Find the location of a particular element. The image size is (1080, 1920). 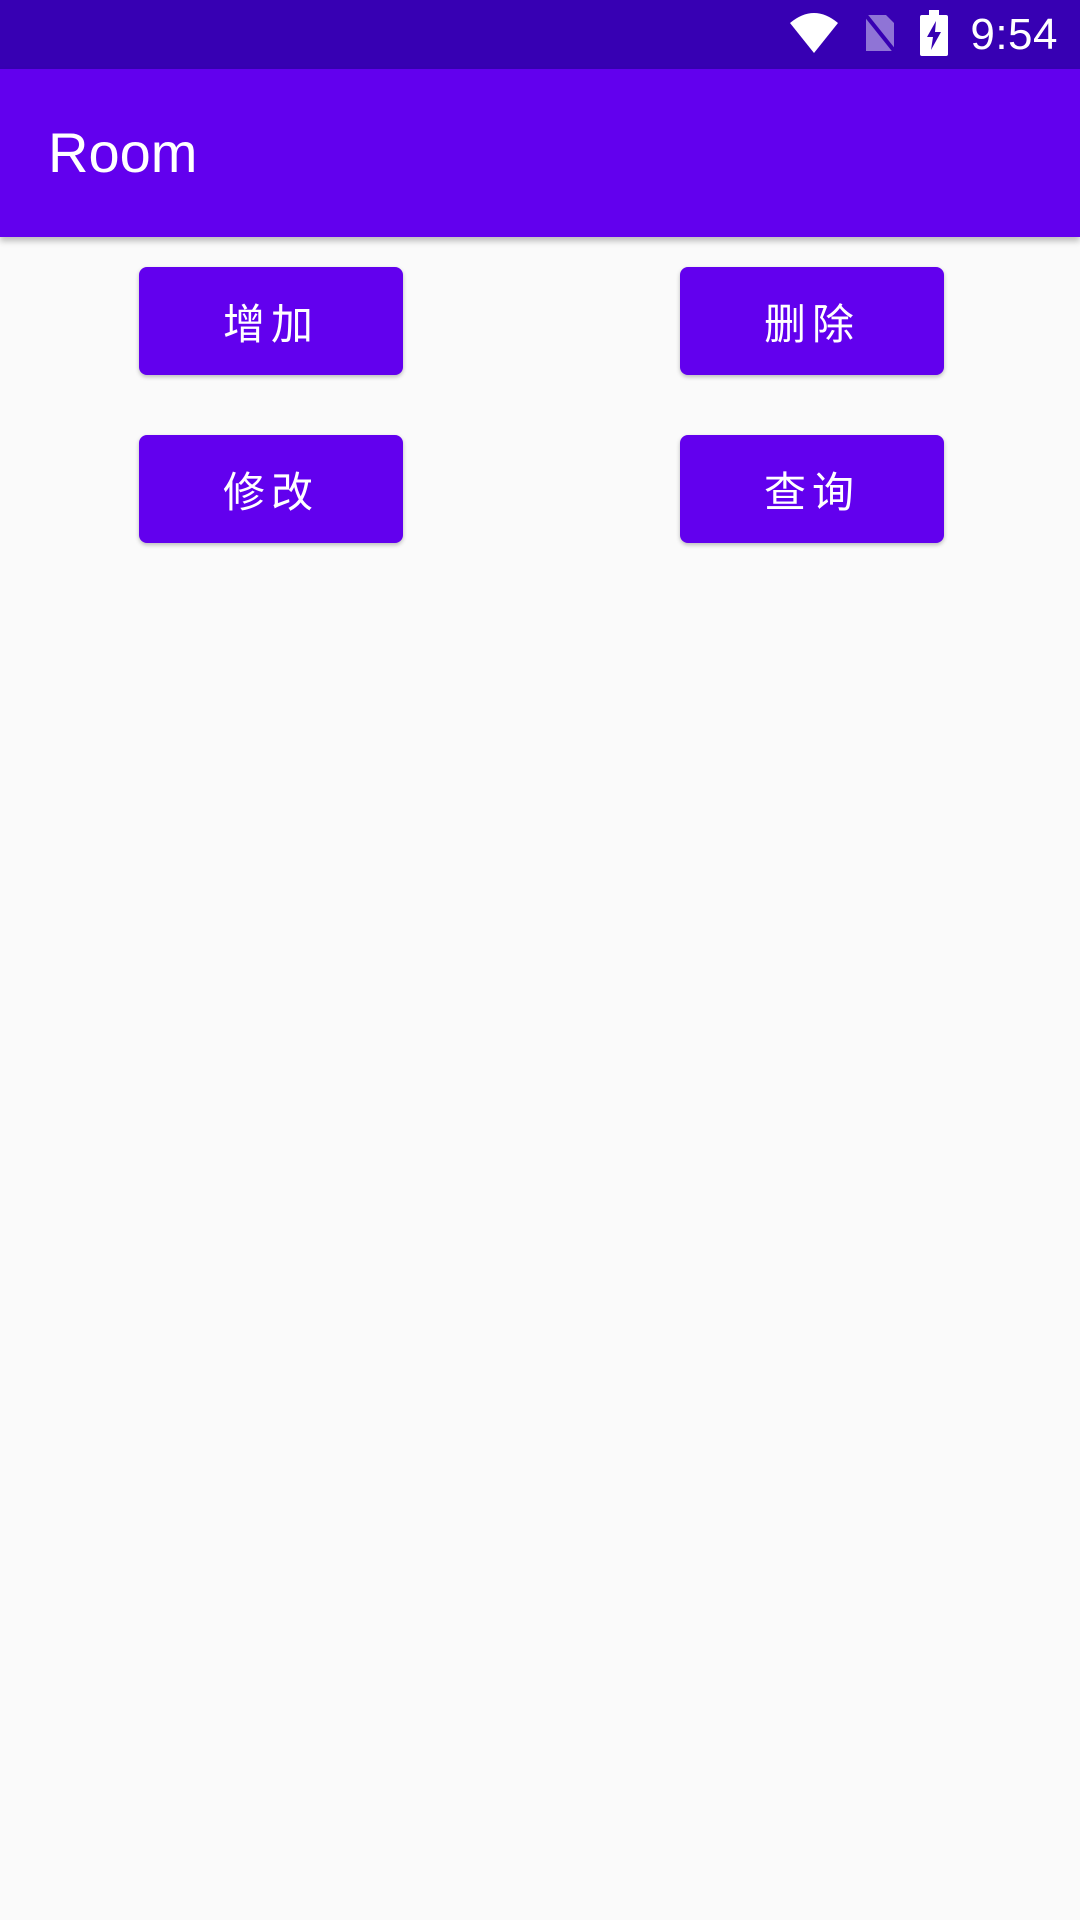

add-button: 增加 is located at coordinates (271, 321).